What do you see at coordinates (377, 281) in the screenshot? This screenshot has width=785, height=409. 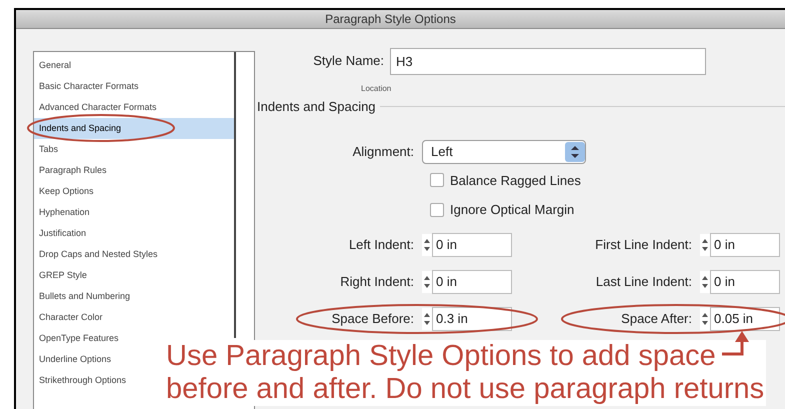 I see `field-label: Right Indent:` at bounding box center [377, 281].